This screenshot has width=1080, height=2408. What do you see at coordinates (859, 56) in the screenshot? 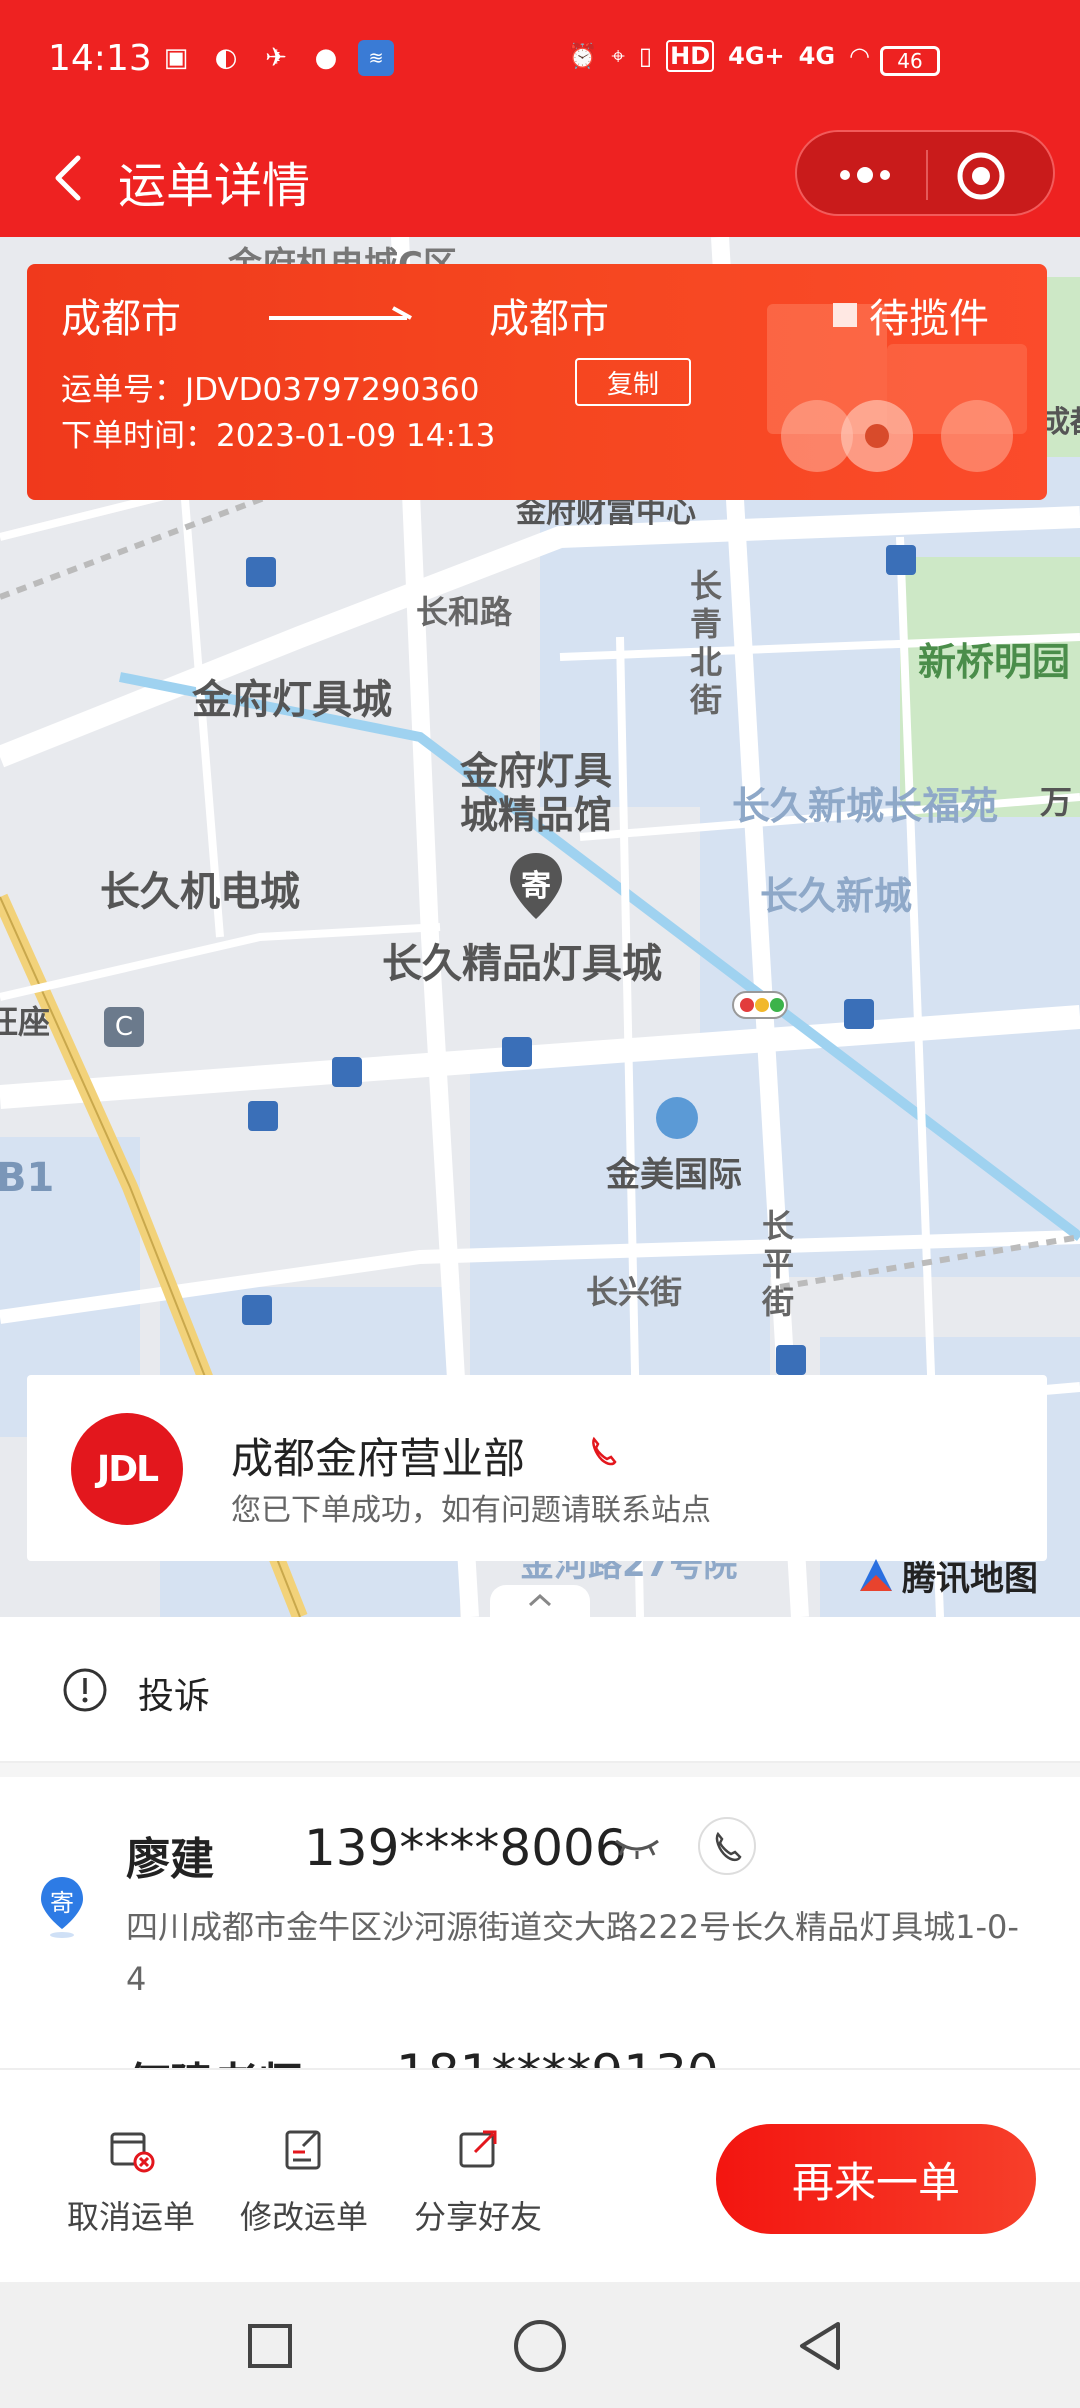
I see `wifi-icon: ◠` at bounding box center [859, 56].